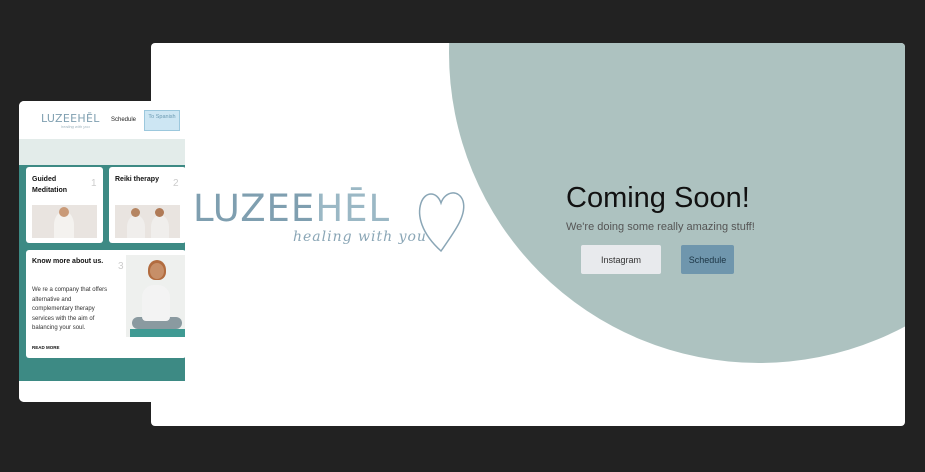 The height and width of the screenshot is (472, 925). I want to click on page-subtitle: We're doing some really amazing stuff!, so click(660, 227).